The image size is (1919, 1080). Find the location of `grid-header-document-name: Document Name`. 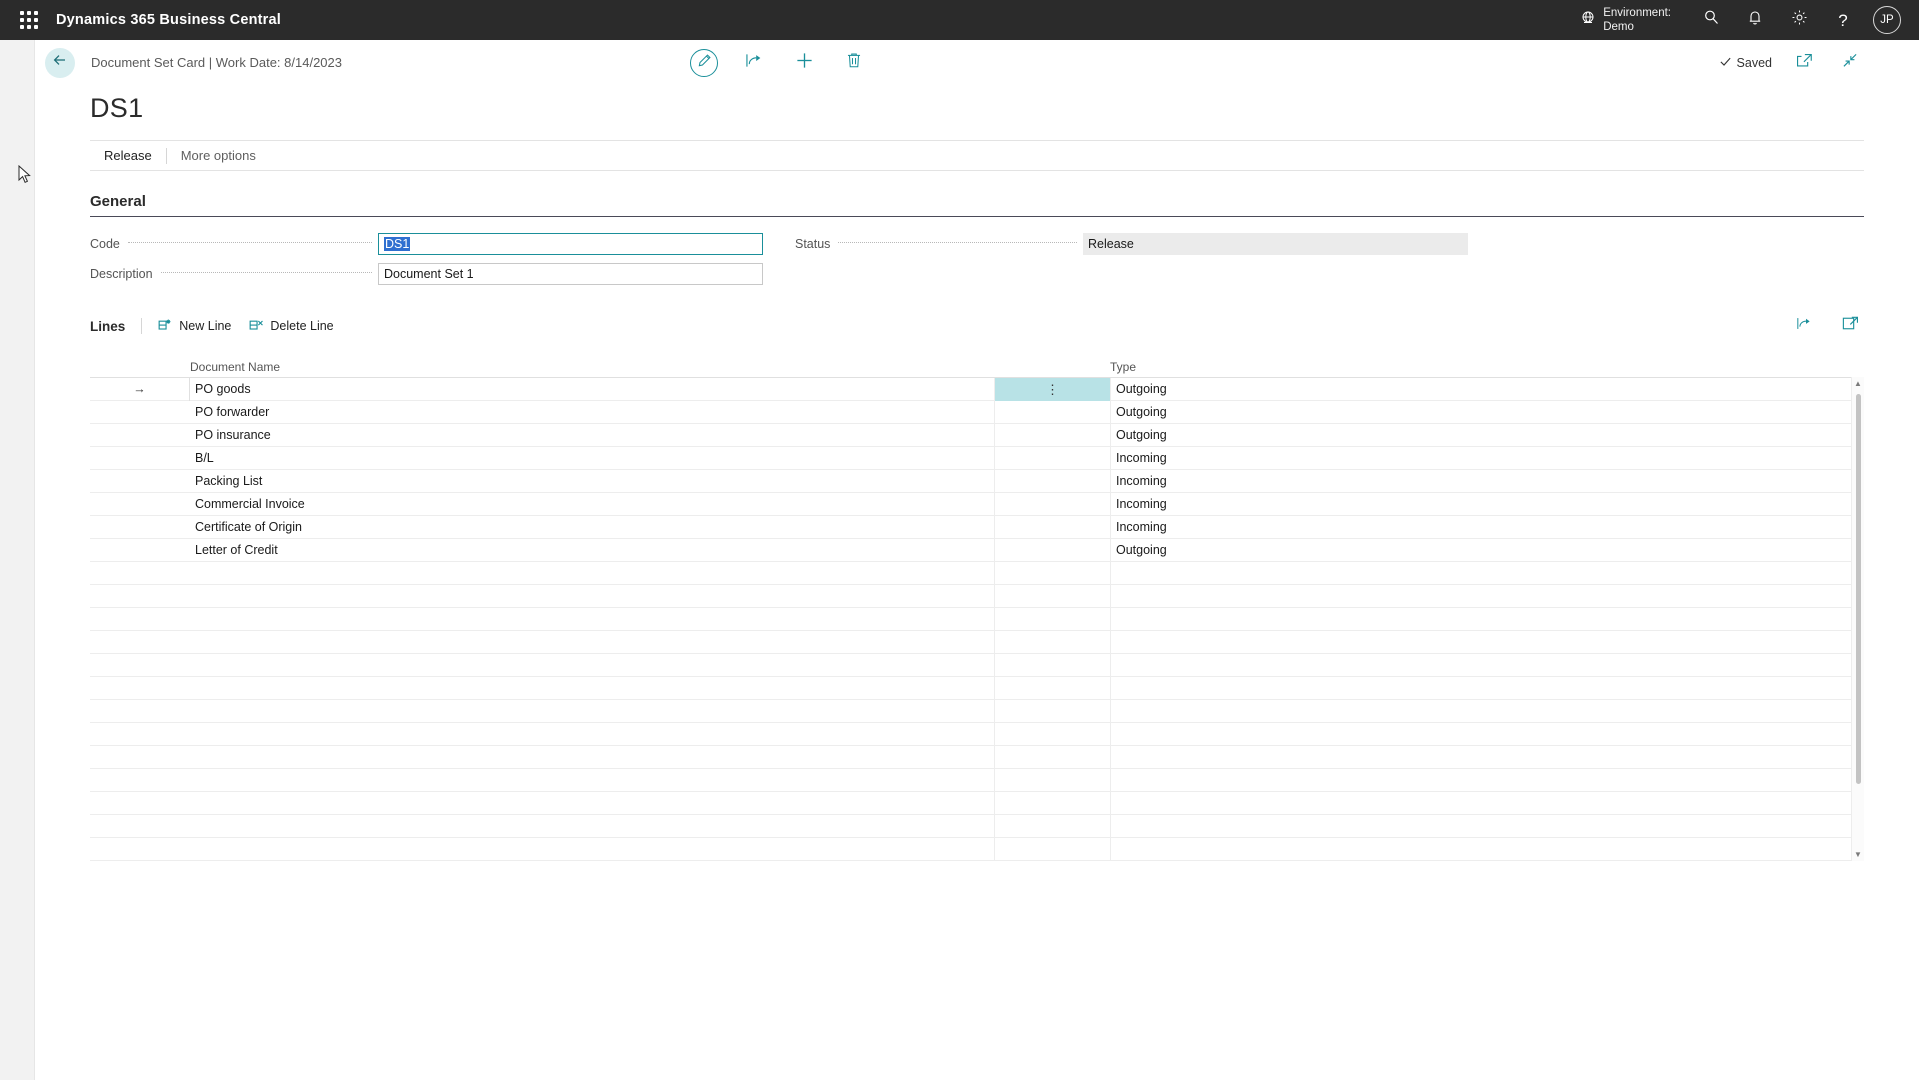

grid-header-document-name: Document Name is located at coordinates (592, 367).